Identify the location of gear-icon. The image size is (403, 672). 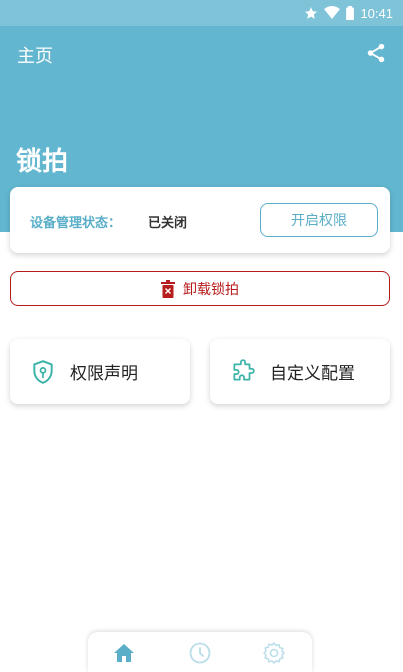
(274, 653).